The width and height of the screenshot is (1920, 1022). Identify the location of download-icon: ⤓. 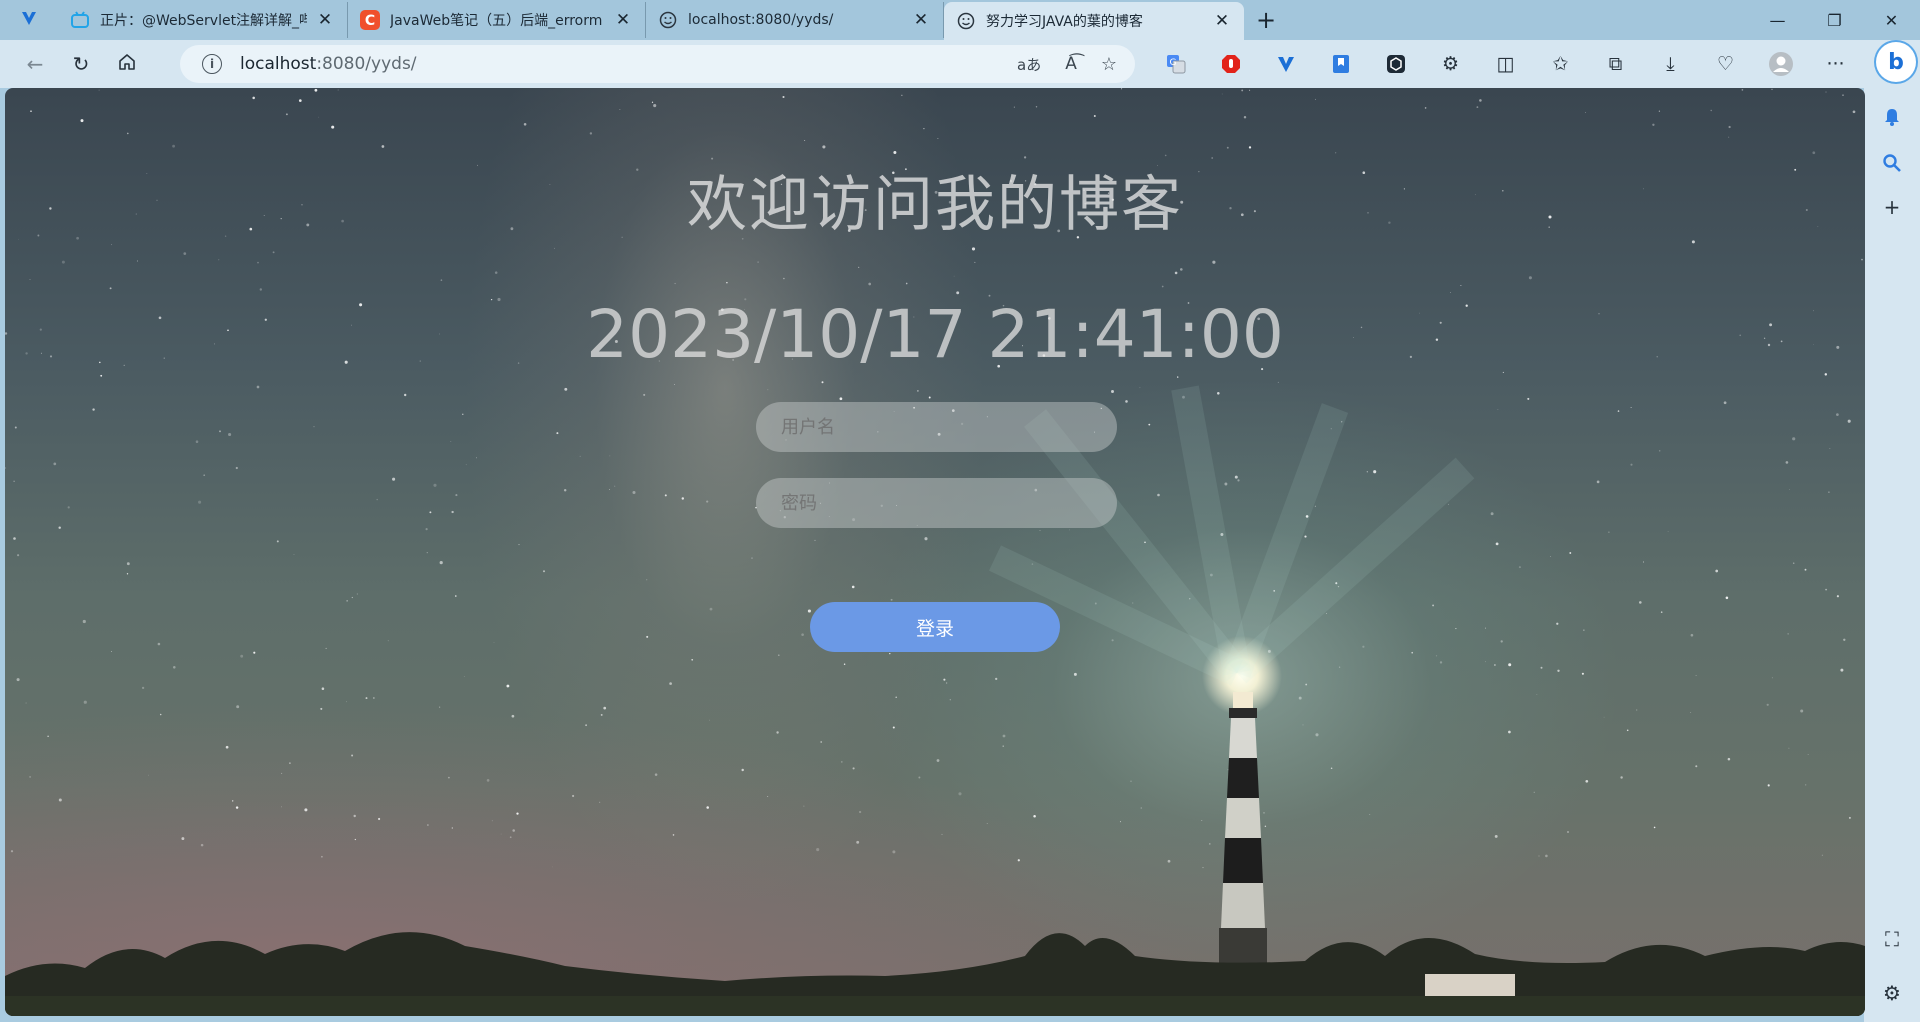
(1670, 64).